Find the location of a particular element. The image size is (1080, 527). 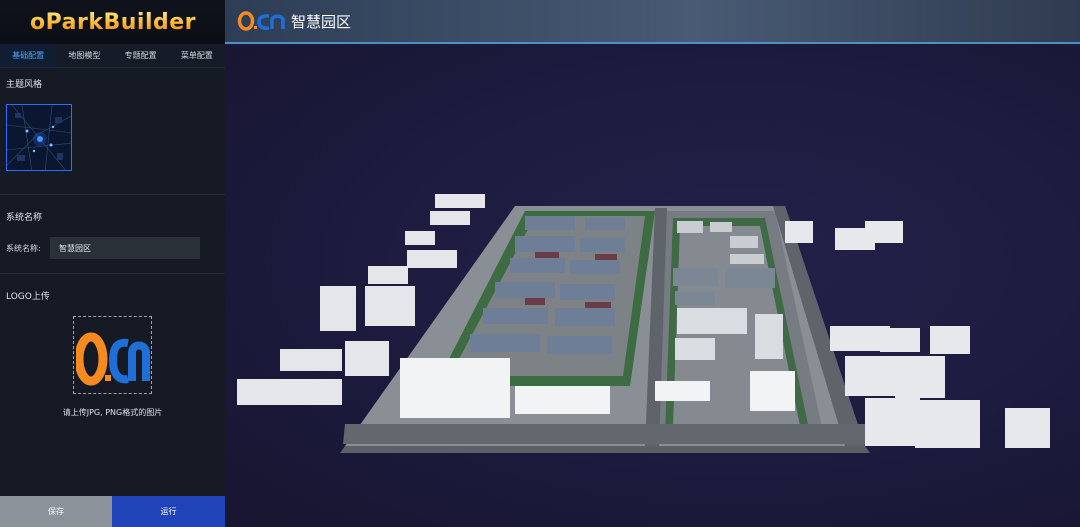

theme-thumbnail is located at coordinates (39, 137).